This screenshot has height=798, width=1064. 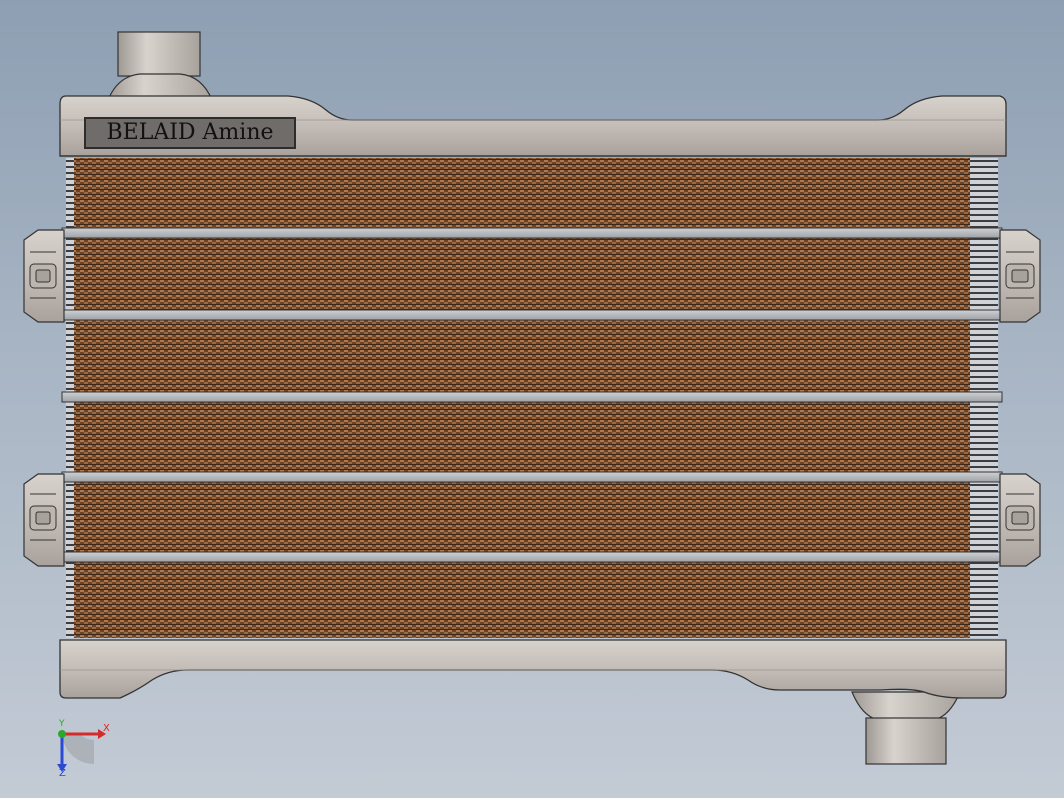 I want to click on triad-z-label: Z, so click(x=62, y=773).